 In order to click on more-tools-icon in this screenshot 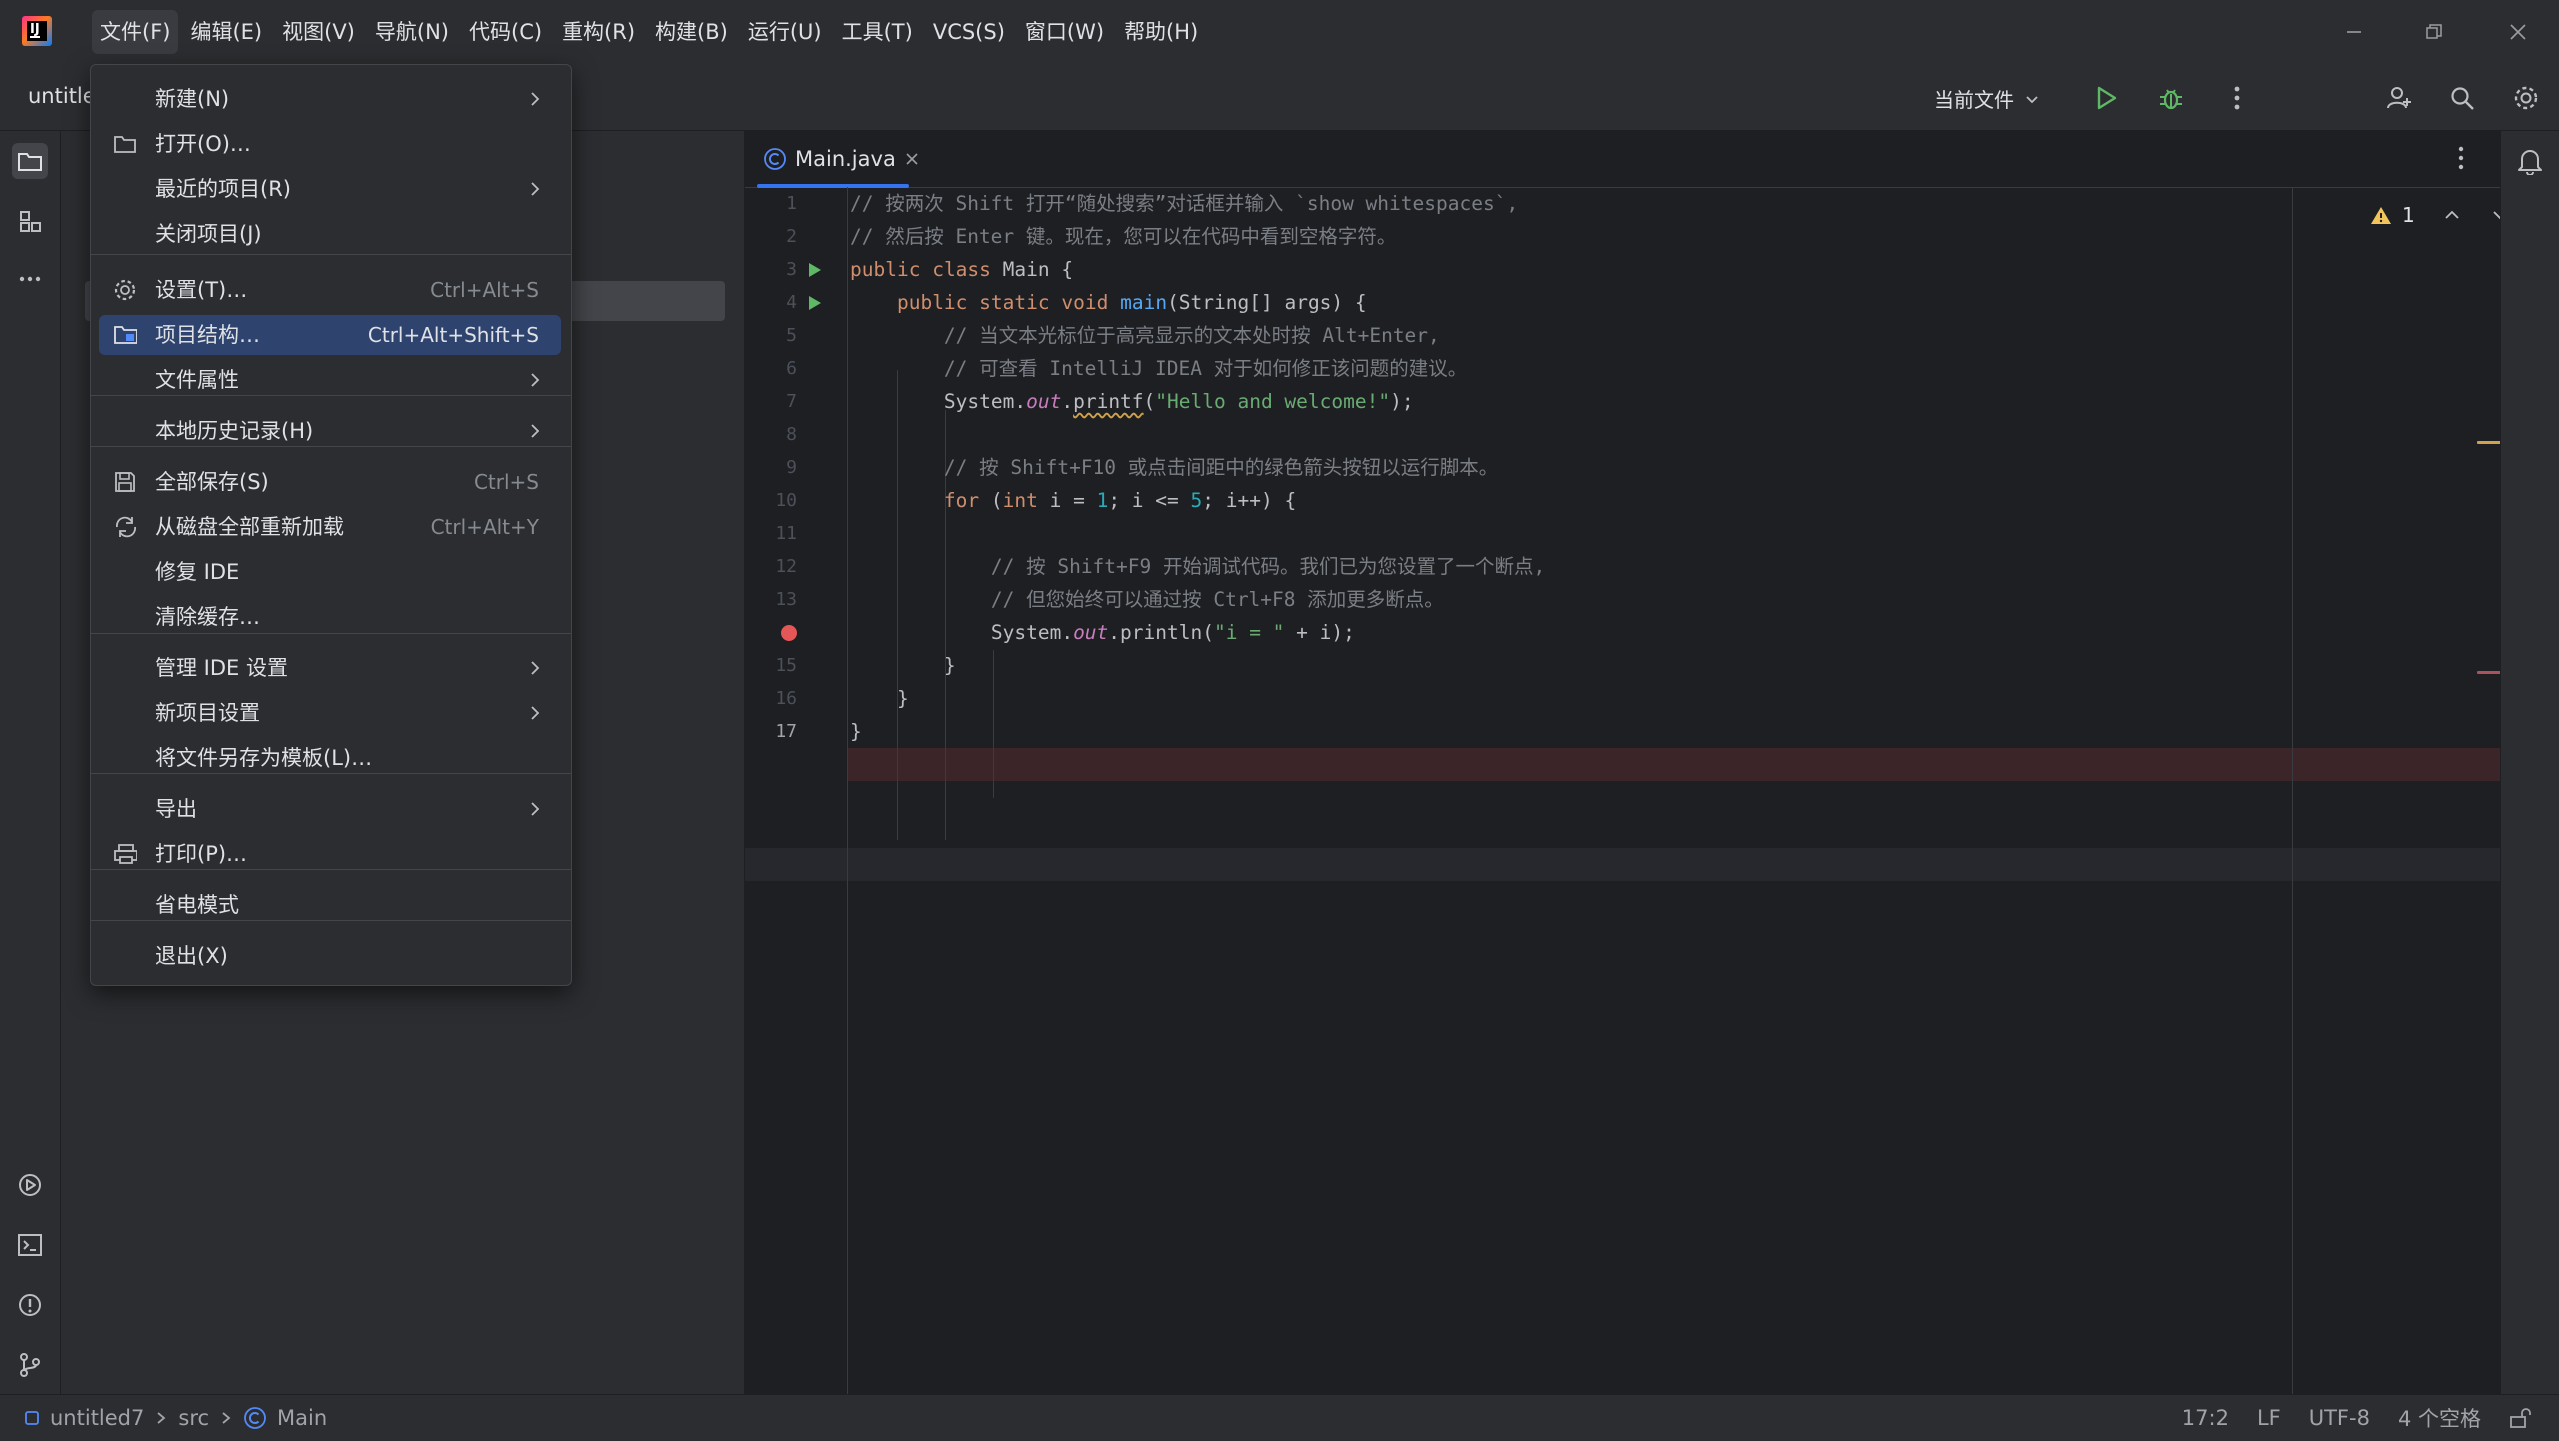, I will do `click(30, 279)`.